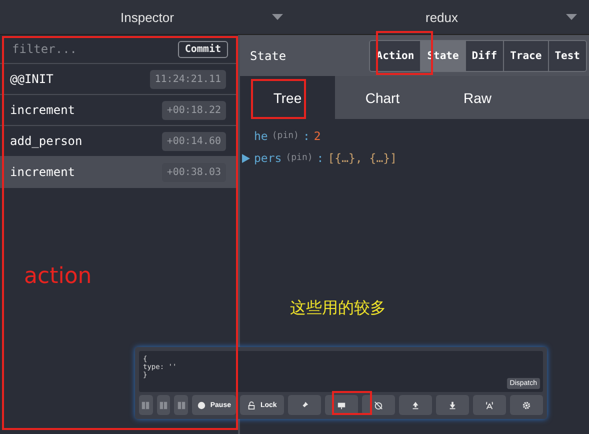  What do you see at coordinates (246, 158) in the screenshot?
I see `expand-arrow-icon` at bounding box center [246, 158].